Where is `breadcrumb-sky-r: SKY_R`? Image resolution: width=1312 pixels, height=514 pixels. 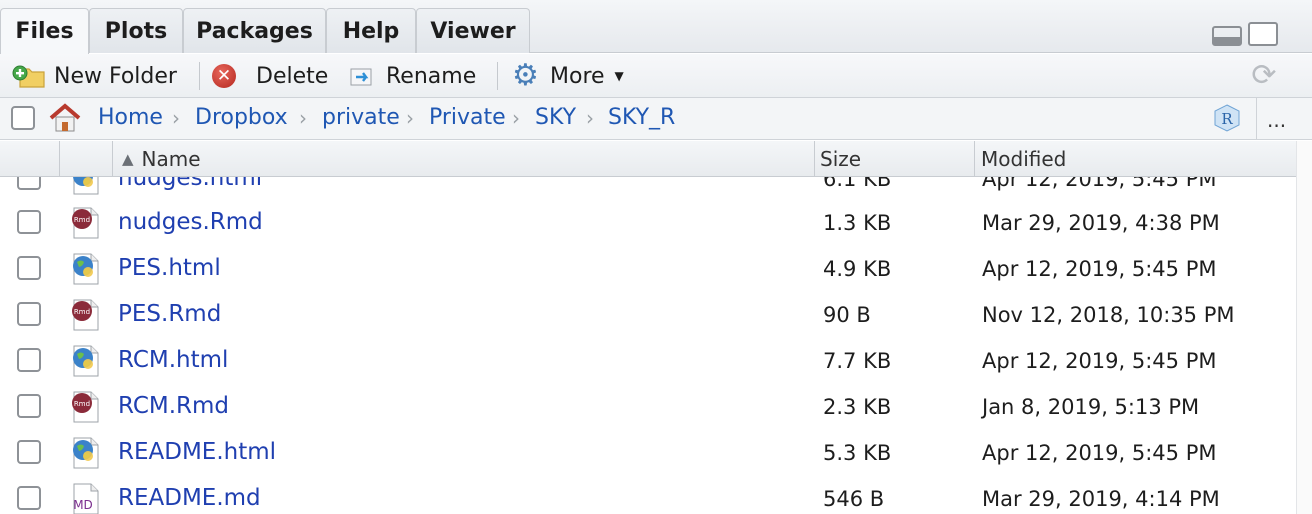 breadcrumb-sky-r: SKY_R is located at coordinates (641, 117).